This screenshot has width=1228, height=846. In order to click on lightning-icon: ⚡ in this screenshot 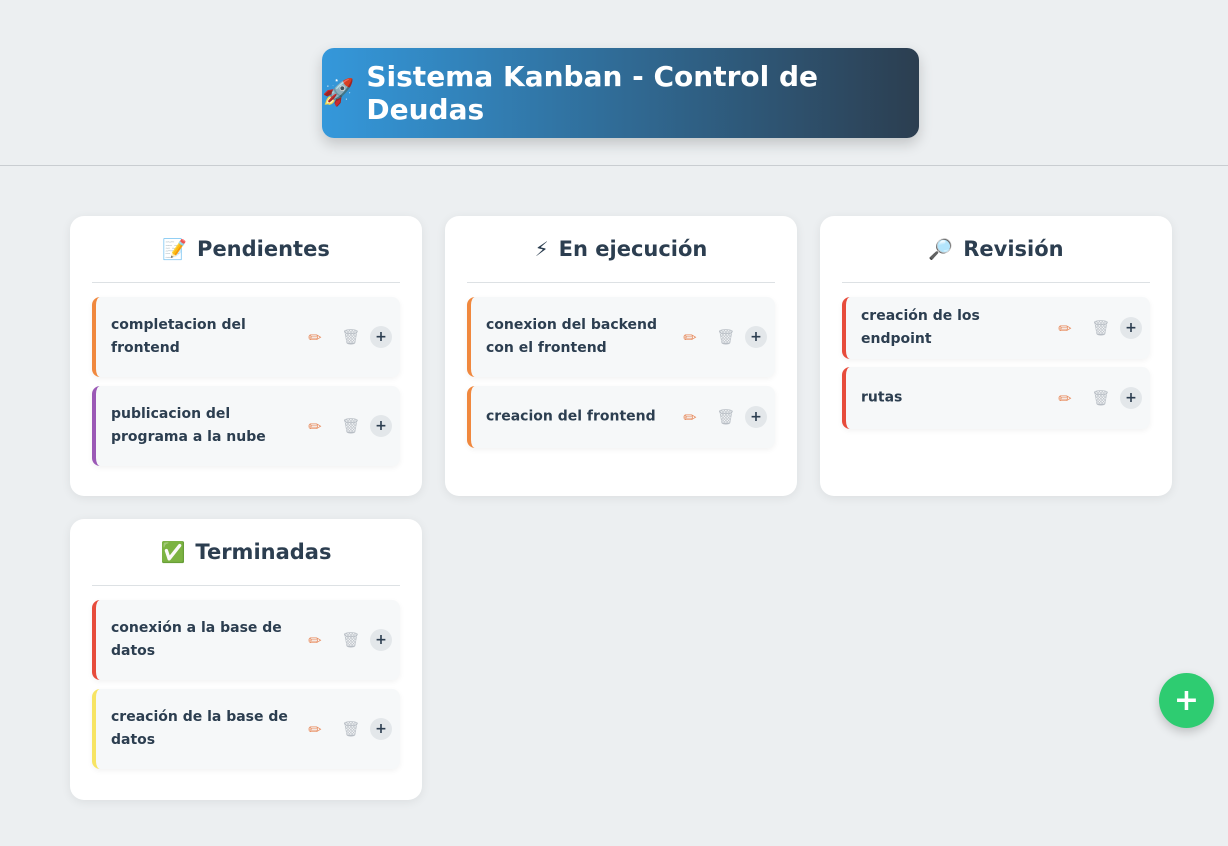, I will do `click(541, 249)`.